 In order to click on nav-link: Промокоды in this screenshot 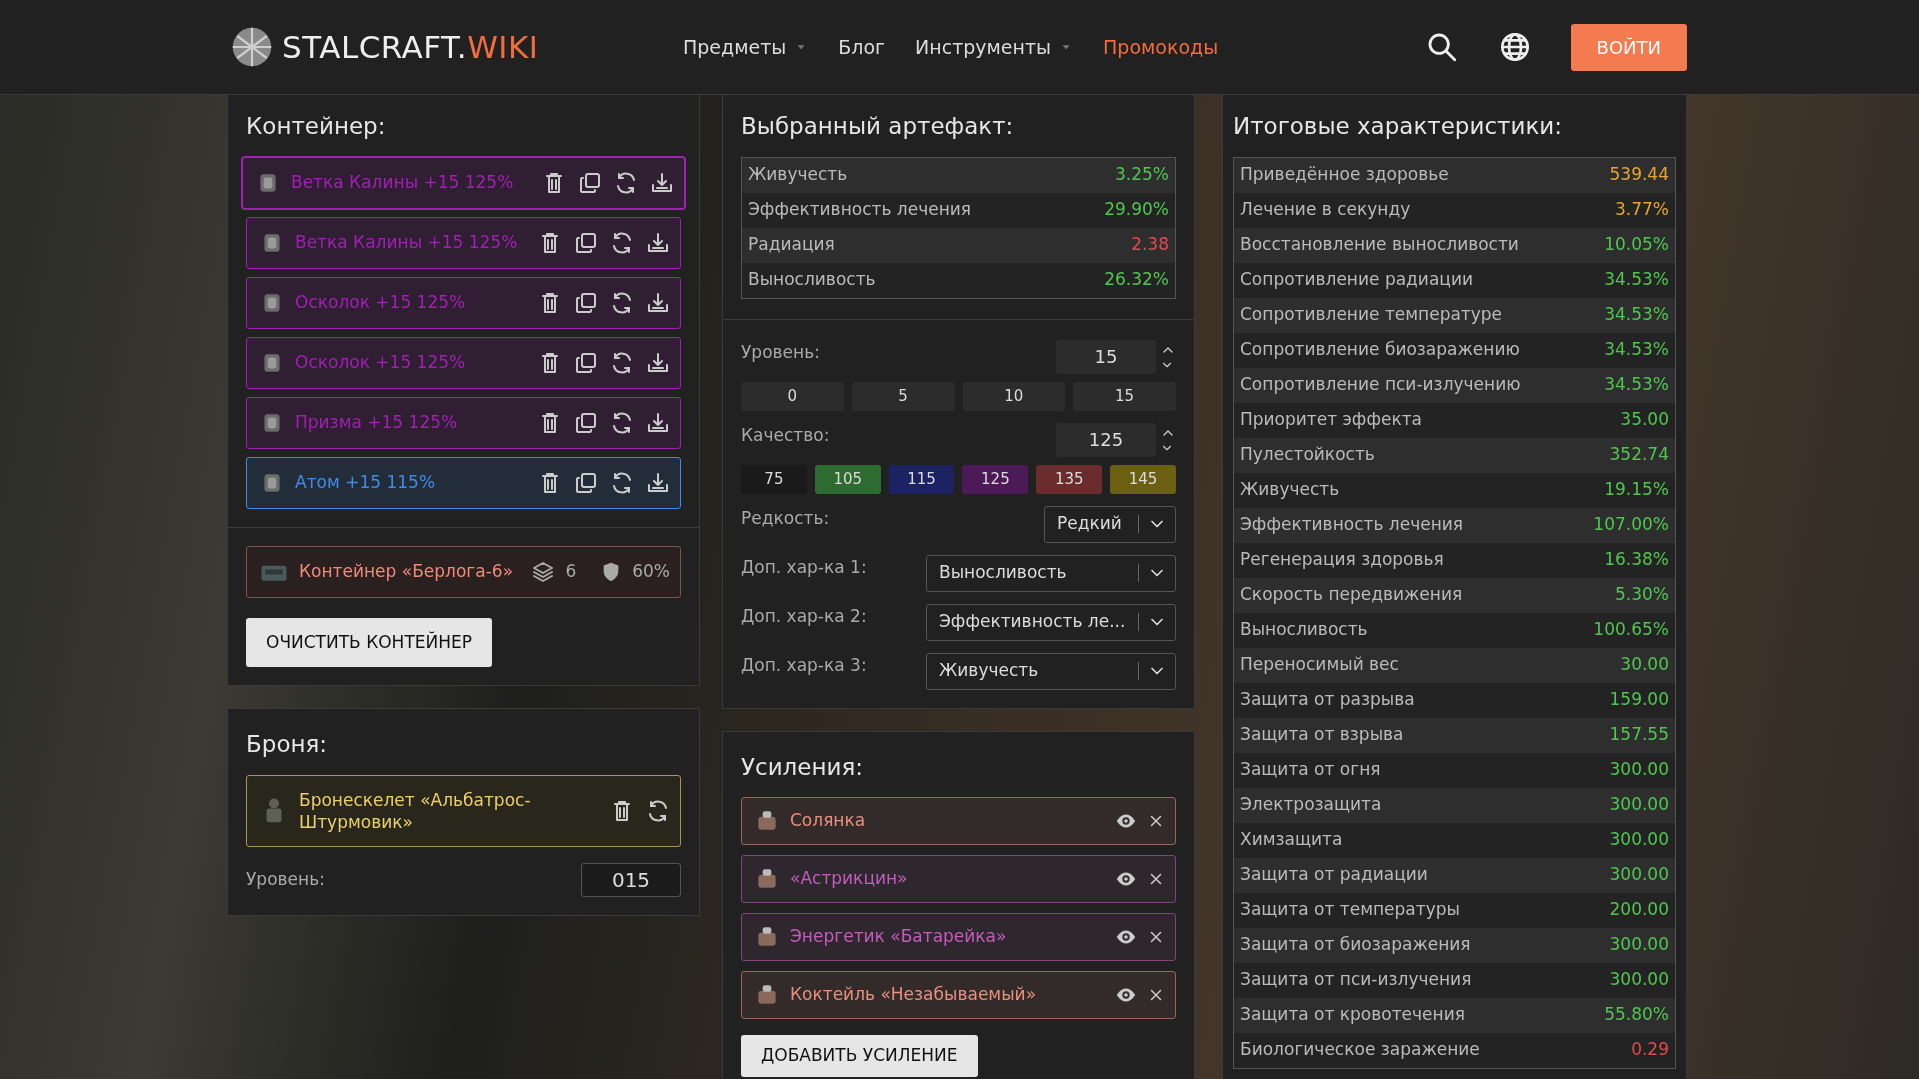, I will do `click(1161, 47)`.